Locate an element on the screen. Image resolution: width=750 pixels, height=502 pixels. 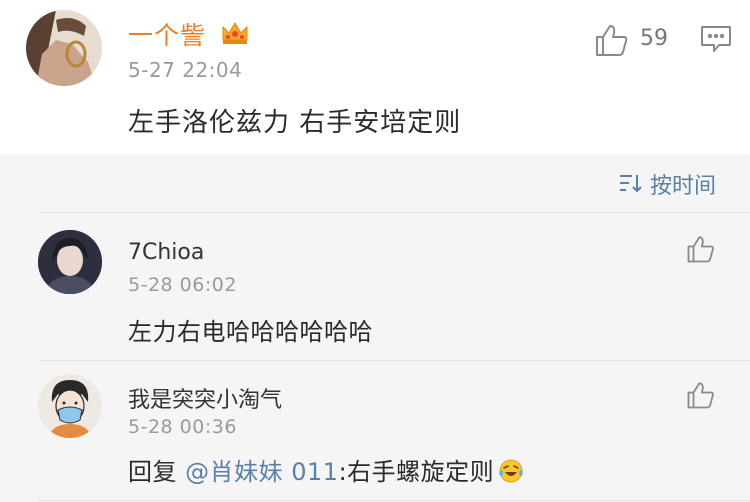
comment-icon is located at coordinates (716, 39).